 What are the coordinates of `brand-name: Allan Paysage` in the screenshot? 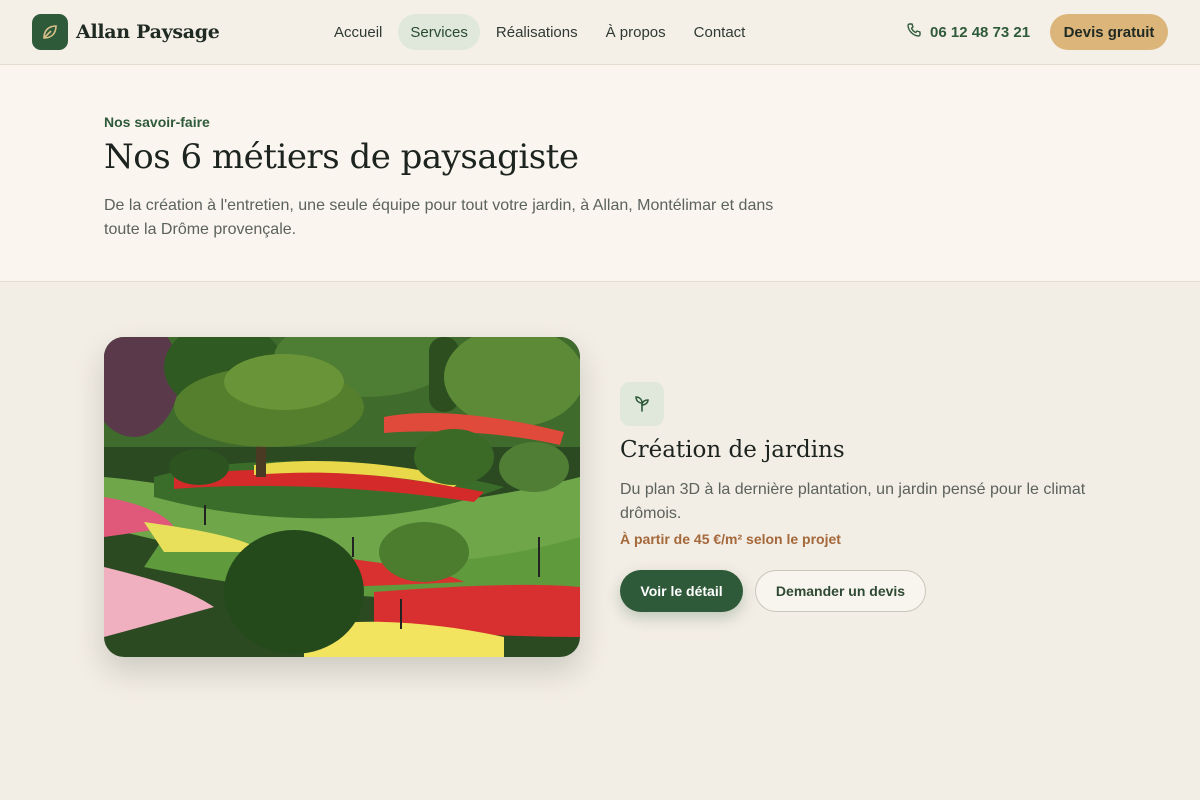 It's located at (148, 32).